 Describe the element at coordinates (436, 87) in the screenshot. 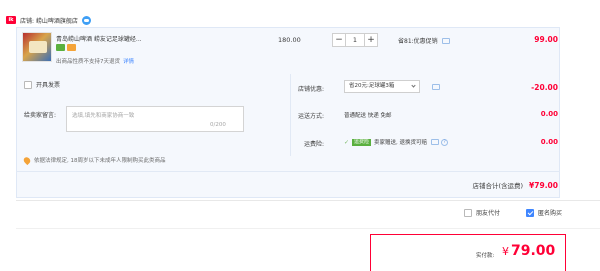

I see `discount-chat-icon` at that location.